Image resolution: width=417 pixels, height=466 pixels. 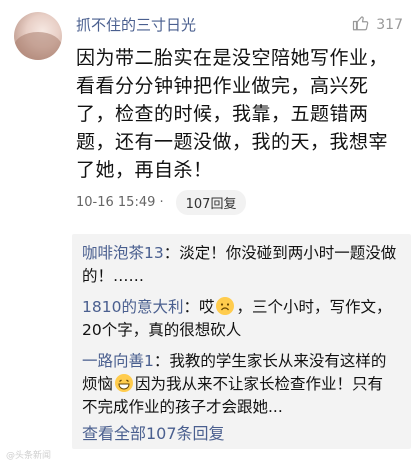 I want to click on reply-item: 1810的意大利：哎 ，三个小时，写作文，20个字，真的很想砍人, so click(x=240, y=319).